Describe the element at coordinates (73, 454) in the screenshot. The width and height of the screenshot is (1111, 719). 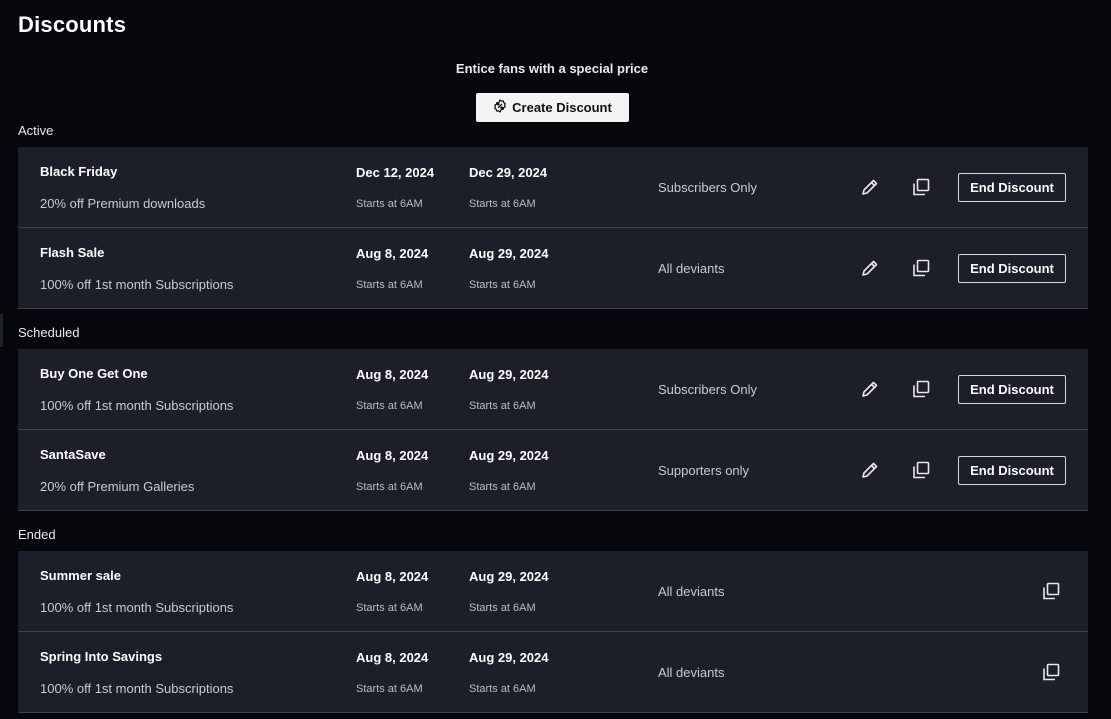
I see `discount-name: SantaSave` at that location.